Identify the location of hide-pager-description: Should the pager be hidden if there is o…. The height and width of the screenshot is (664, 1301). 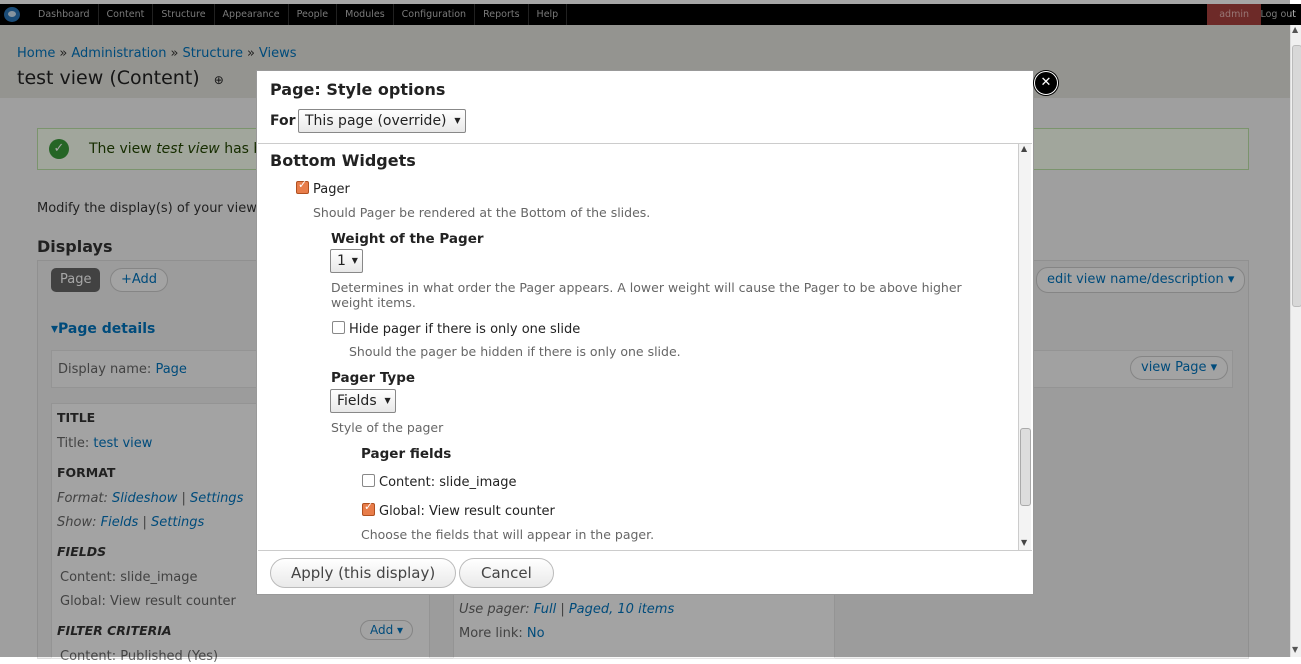
(515, 351).